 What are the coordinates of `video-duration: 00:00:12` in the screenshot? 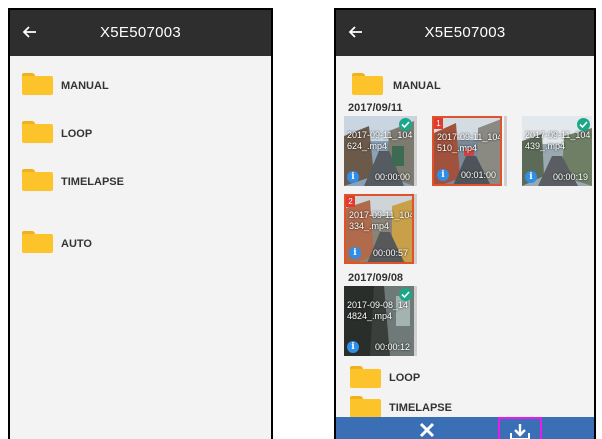 It's located at (392, 347).